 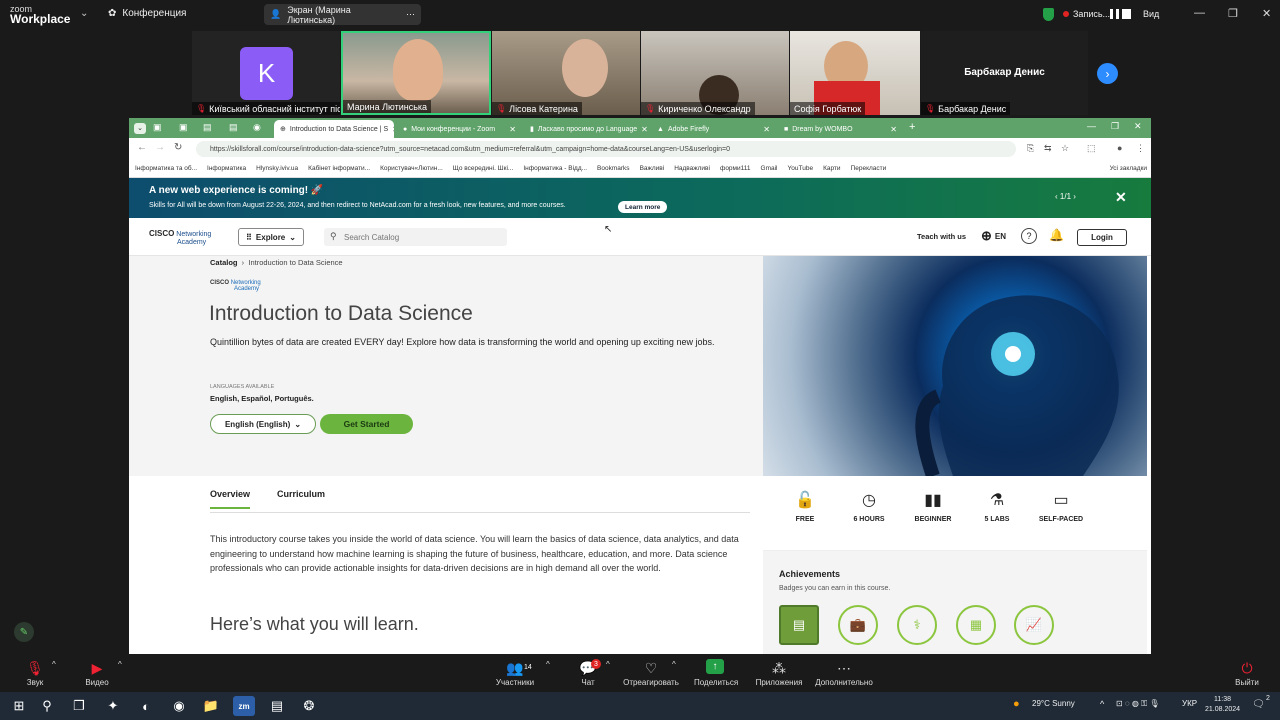 I want to click on chrome-icon: ◉, so click(x=179, y=706).